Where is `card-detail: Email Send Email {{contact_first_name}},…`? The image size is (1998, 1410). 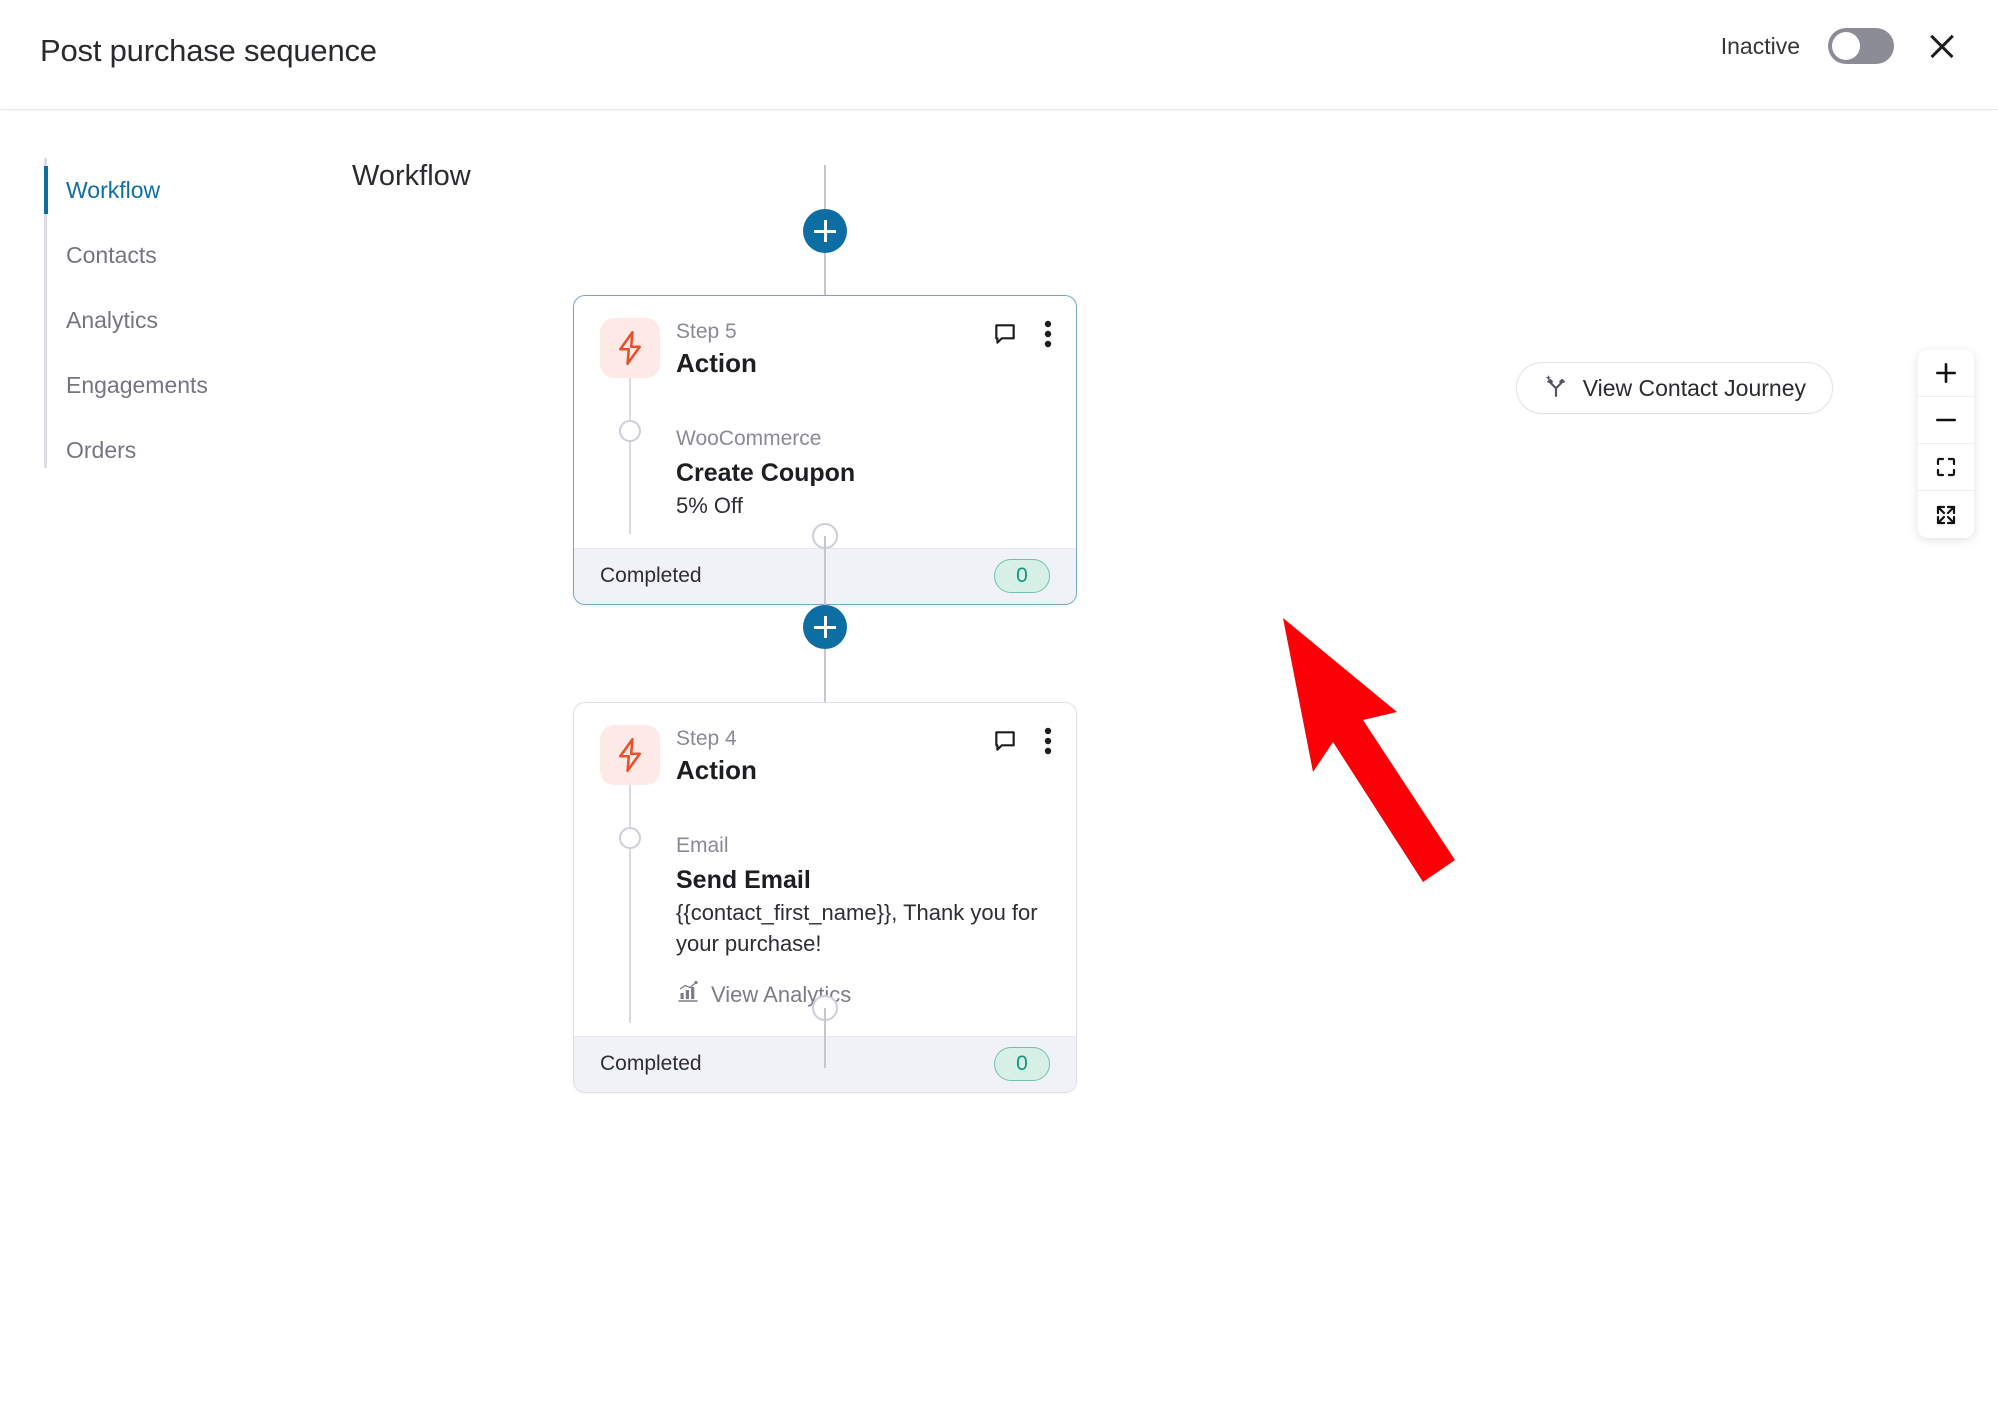
card-detail: Email Send Email {{contact_first_name}},… is located at coordinates (863, 919).